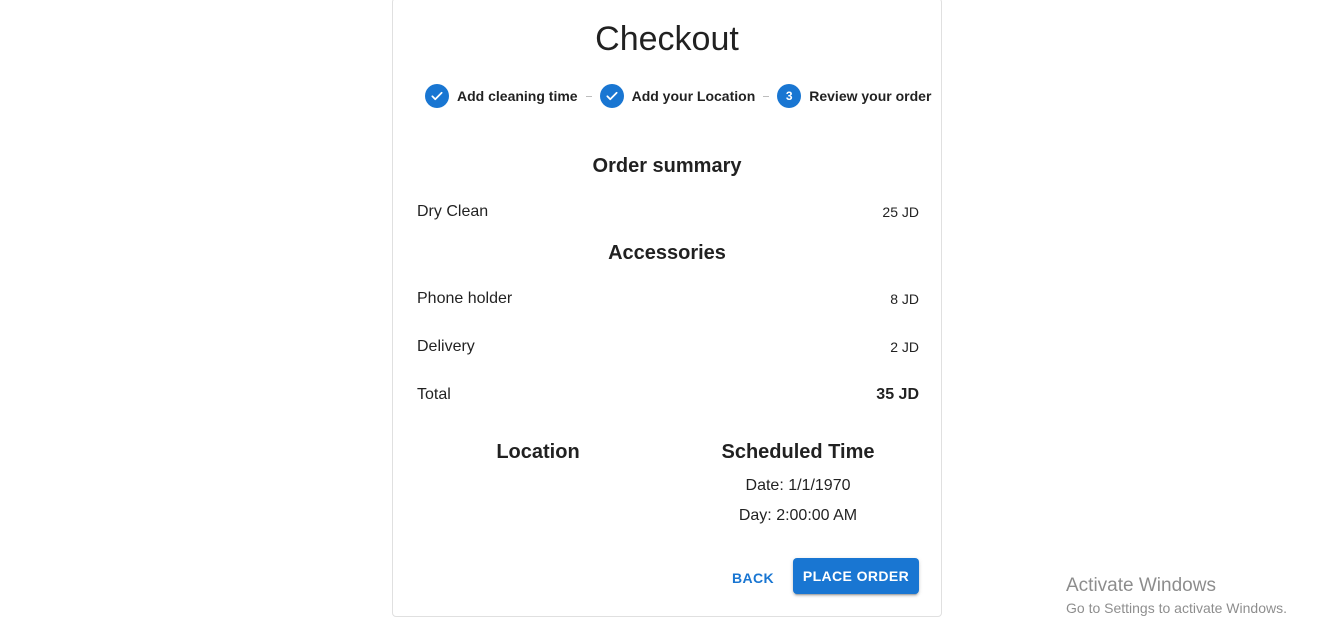  What do you see at coordinates (668, 347) in the screenshot?
I see `summary-row-delivery: Delivery 2 JD` at bounding box center [668, 347].